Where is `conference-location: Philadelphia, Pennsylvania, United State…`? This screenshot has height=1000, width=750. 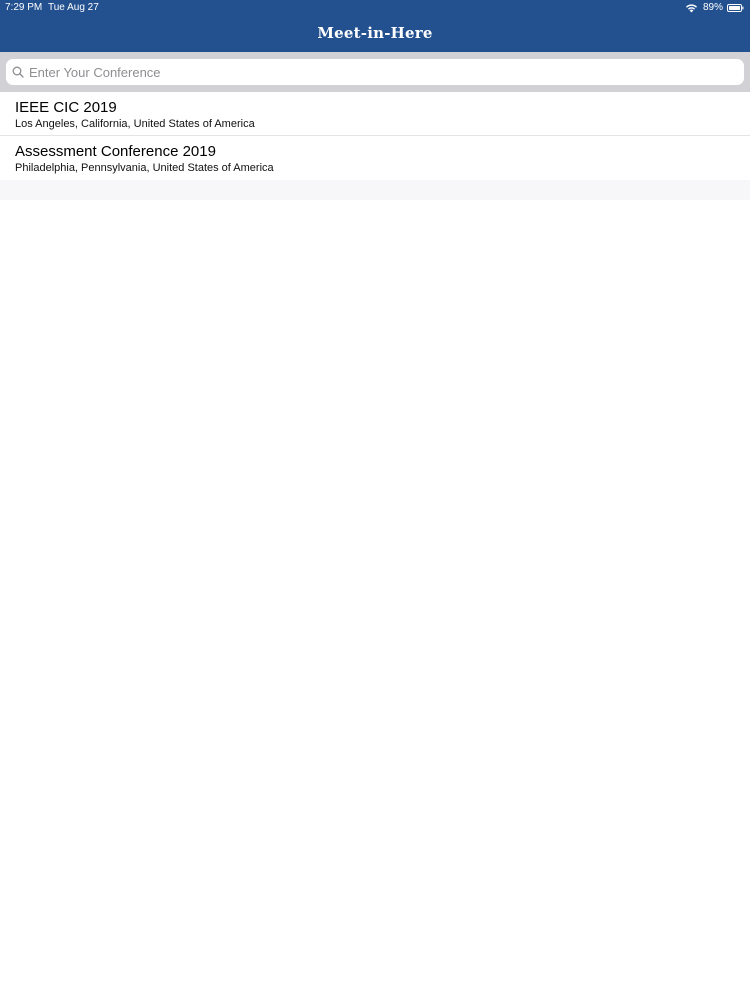 conference-location: Philadelphia, Pennsylvania, United State… is located at coordinates (144, 168).